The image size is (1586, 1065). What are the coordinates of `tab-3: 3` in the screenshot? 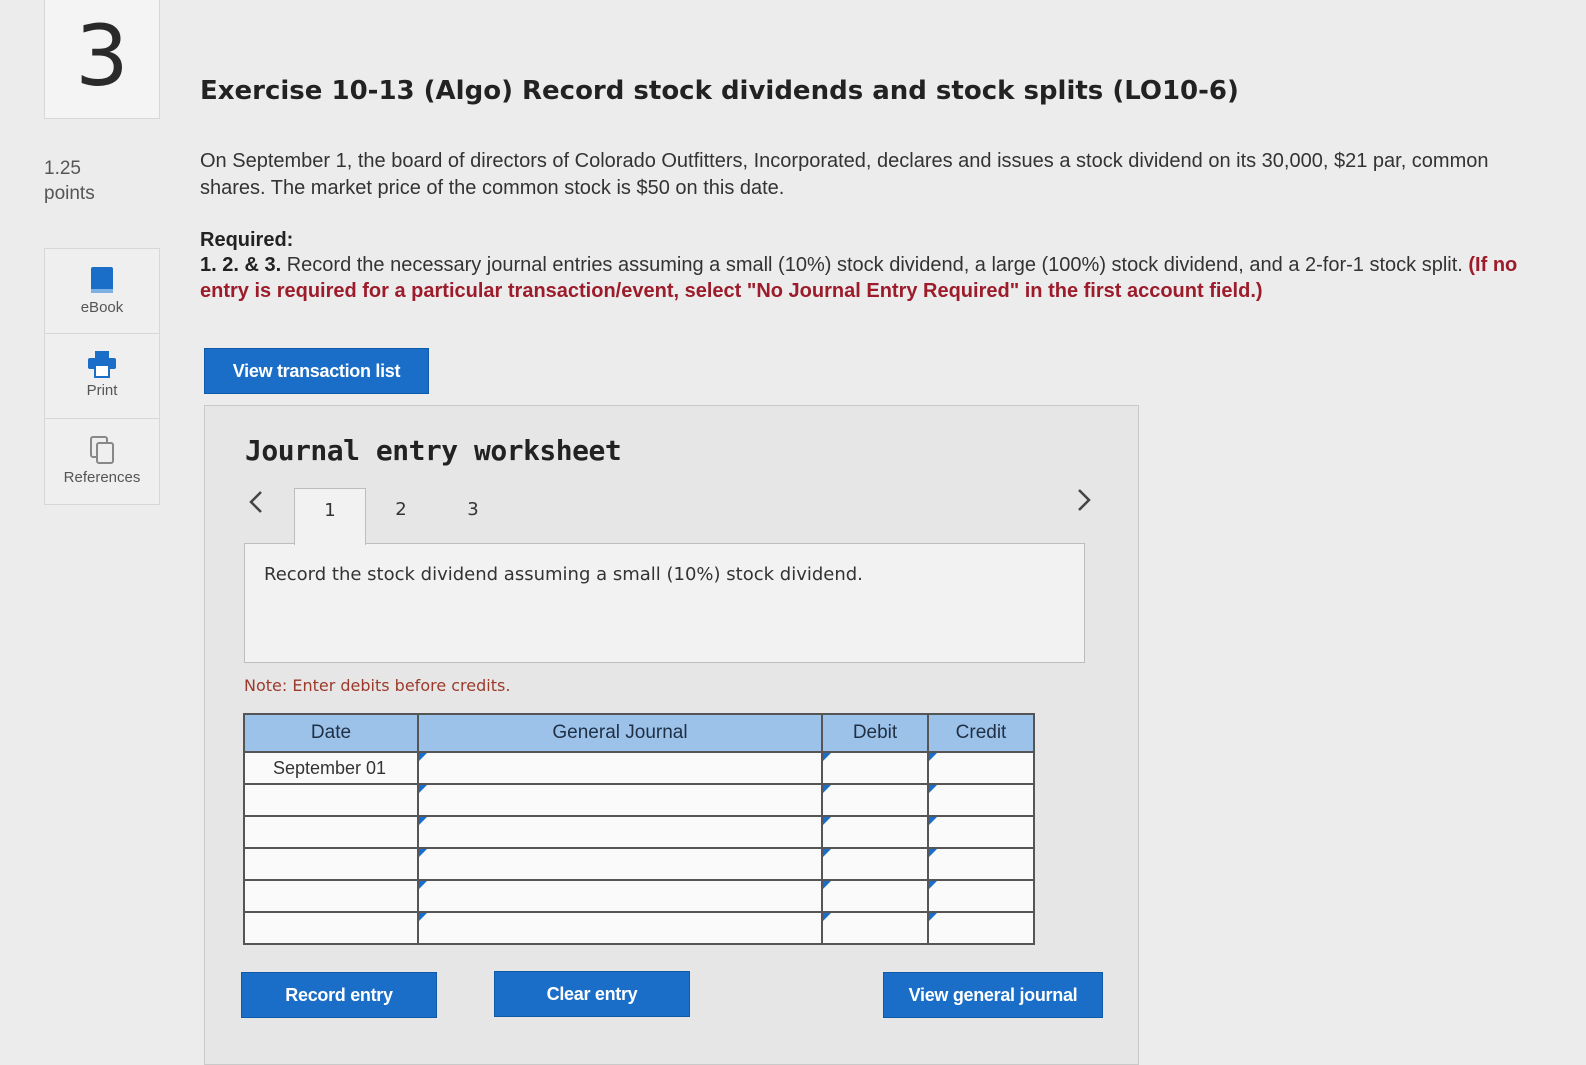 It's located at (473, 516).